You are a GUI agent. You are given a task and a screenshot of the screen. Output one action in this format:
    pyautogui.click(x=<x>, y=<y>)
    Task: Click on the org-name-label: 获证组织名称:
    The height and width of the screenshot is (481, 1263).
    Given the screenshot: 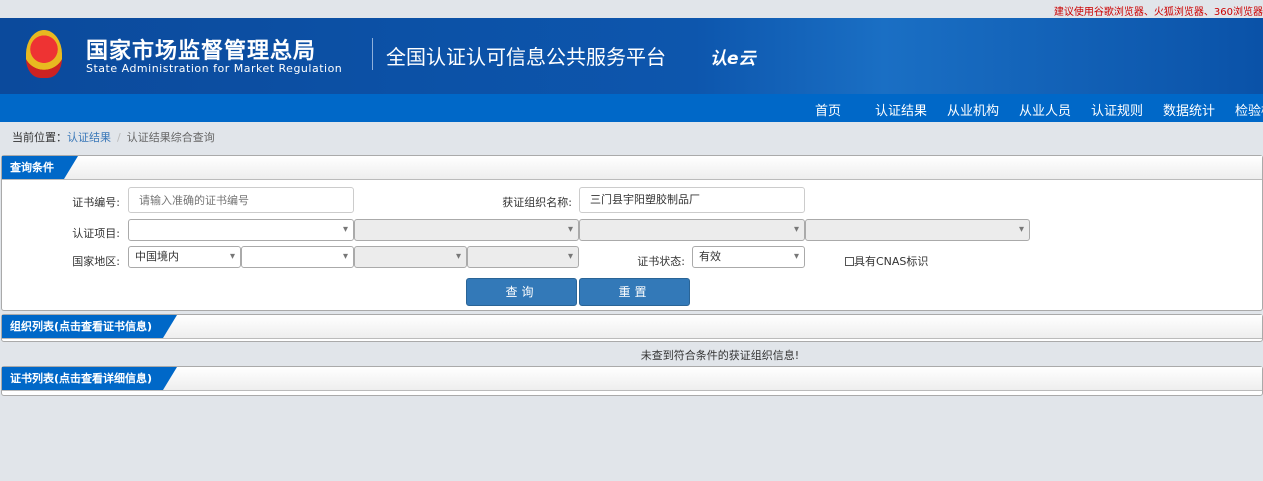 What is the action you would take?
    pyautogui.click(x=537, y=202)
    